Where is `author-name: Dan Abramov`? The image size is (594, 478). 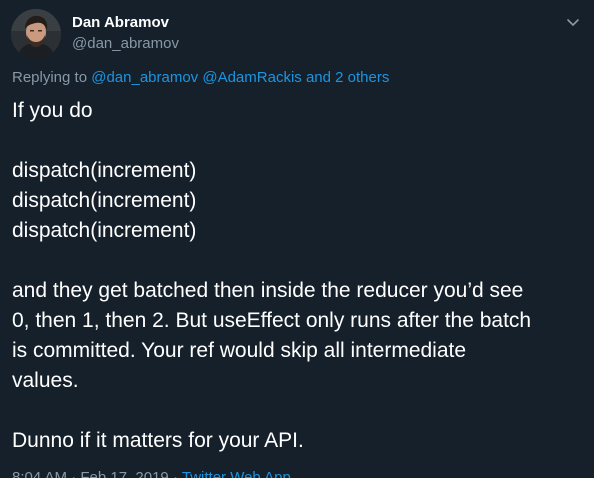
author-name: Dan Abramov is located at coordinates (120, 23).